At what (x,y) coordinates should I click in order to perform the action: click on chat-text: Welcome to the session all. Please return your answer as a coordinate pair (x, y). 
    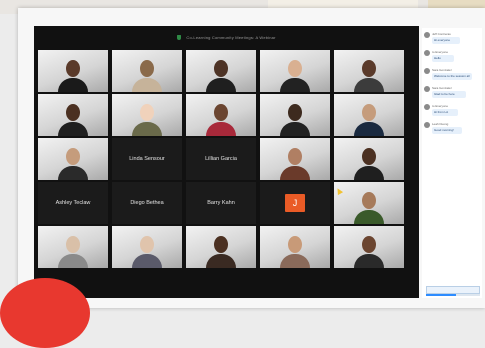
    Looking at the image, I should click on (452, 76).